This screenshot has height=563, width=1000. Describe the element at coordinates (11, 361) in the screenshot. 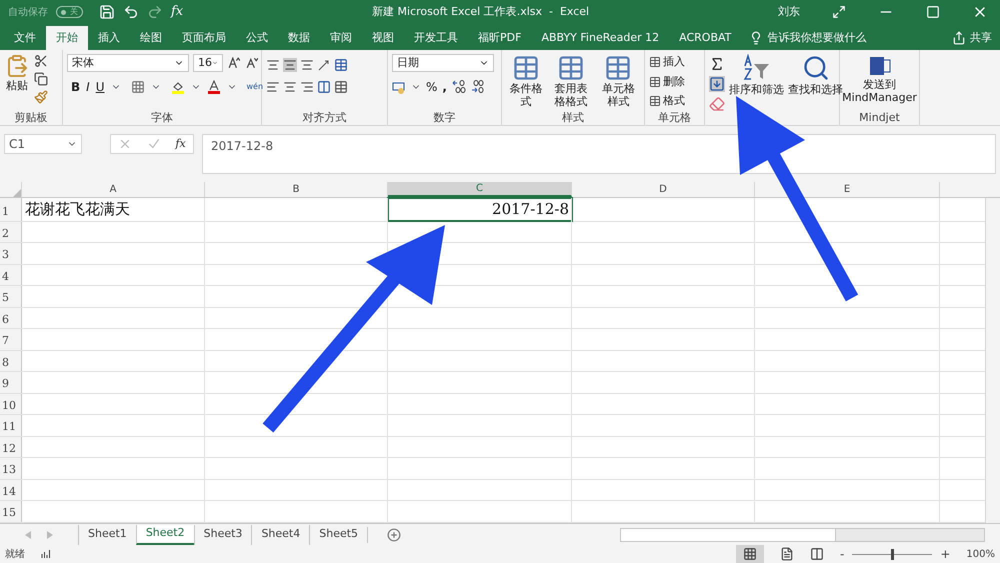

I see `row-header: 8` at that location.